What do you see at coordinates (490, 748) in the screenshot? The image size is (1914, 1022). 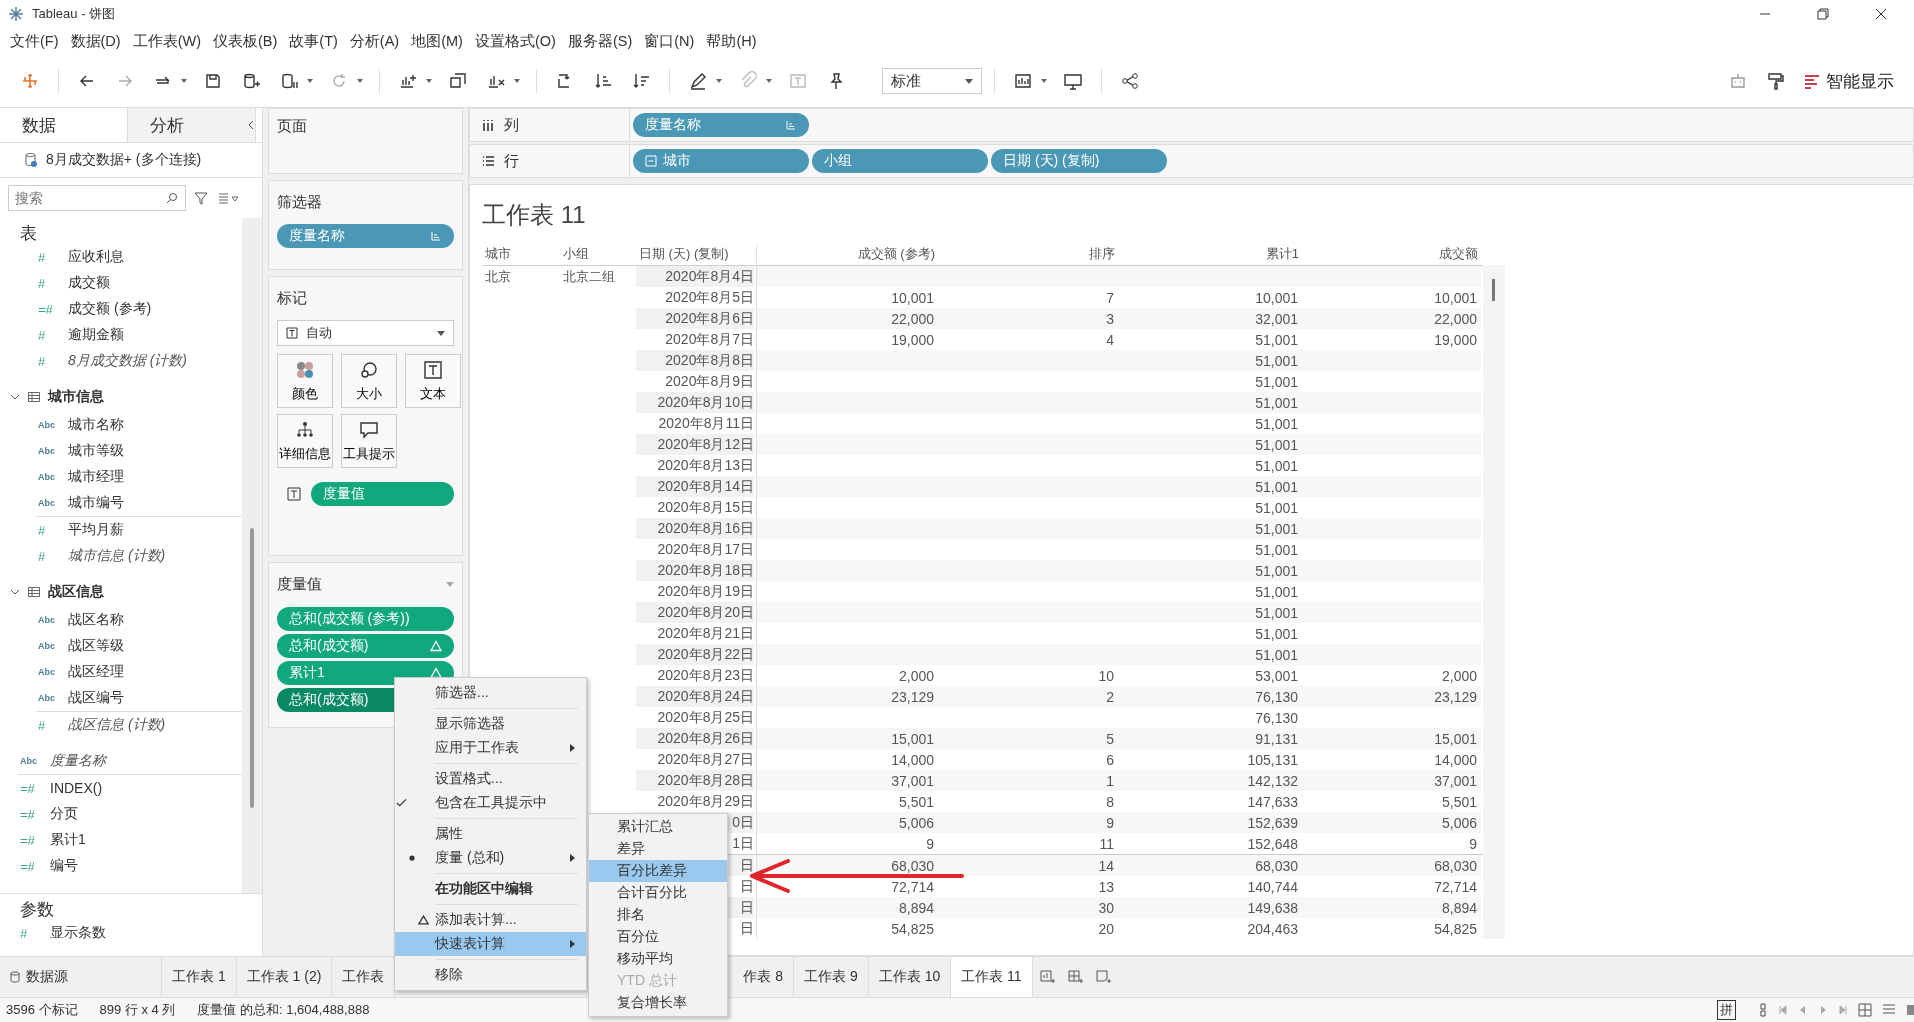 I see `menu-item: 应用于工作表` at bounding box center [490, 748].